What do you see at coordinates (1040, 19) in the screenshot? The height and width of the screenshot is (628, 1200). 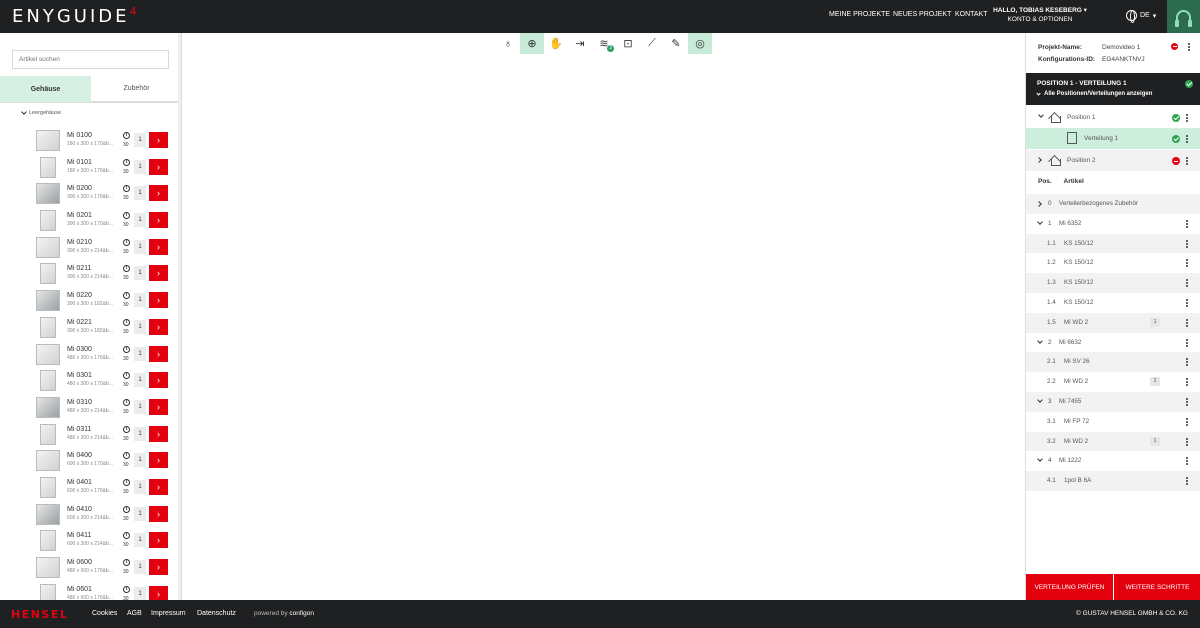 I see `account-options-link: KONTO & OPTIONEN` at bounding box center [1040, 19].